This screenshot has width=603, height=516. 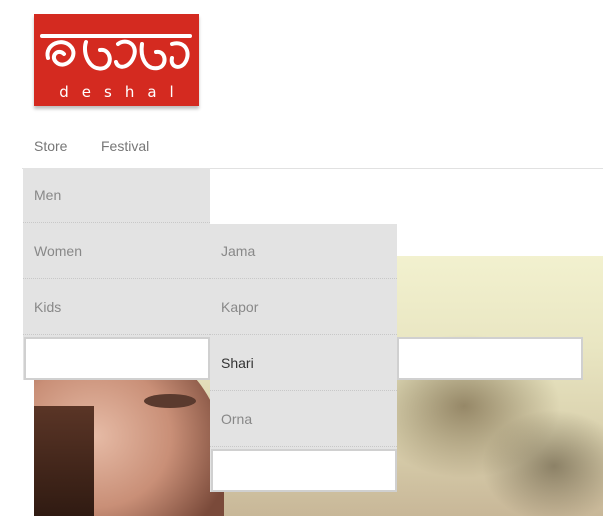 I want to click on submenu-item-kapor: Kapor, so click(x=303, y=307).